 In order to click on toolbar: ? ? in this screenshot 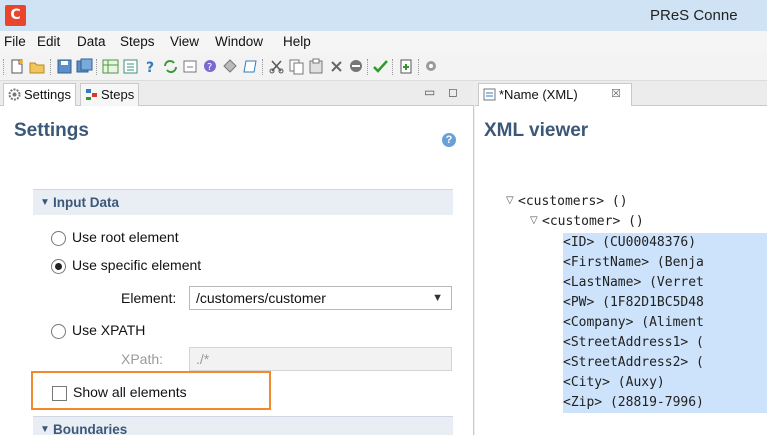, I will do `click(383, 67)`.